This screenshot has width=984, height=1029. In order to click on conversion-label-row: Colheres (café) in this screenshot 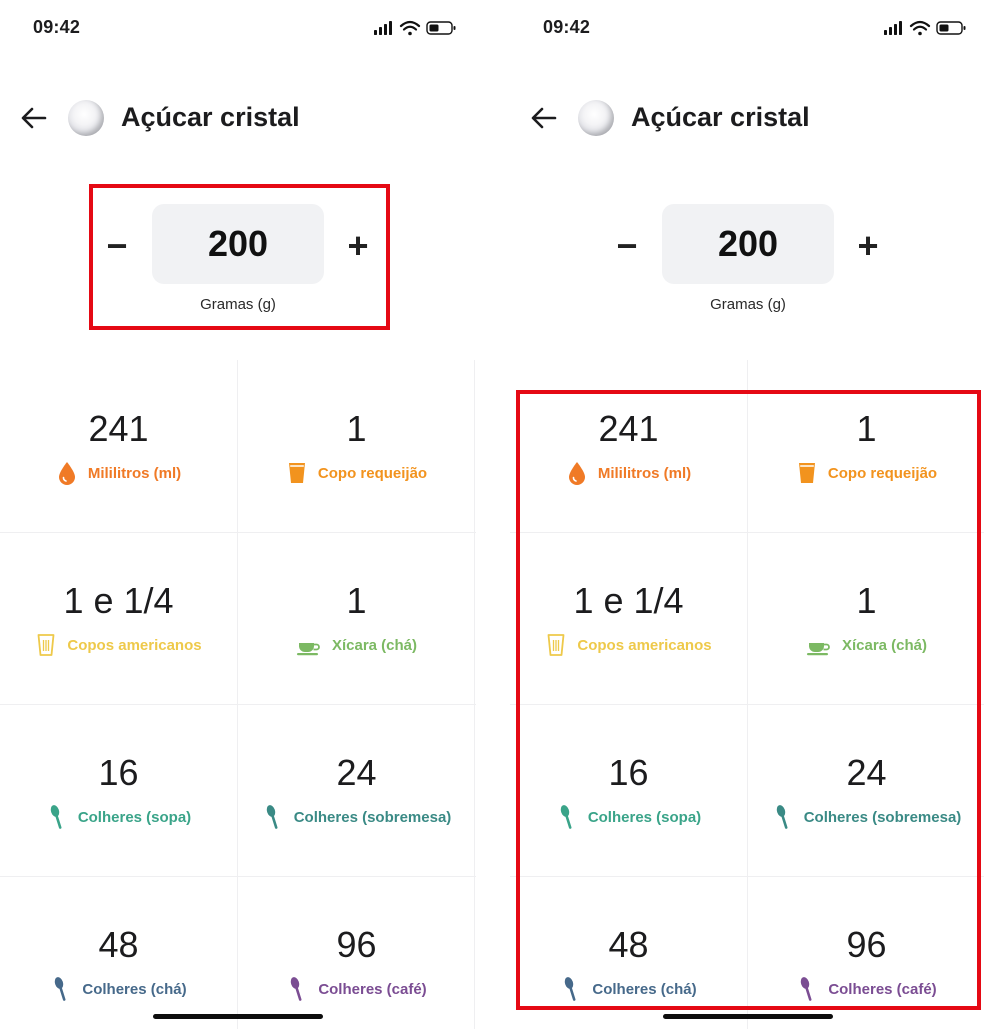, I will do `click(866, 989)`.